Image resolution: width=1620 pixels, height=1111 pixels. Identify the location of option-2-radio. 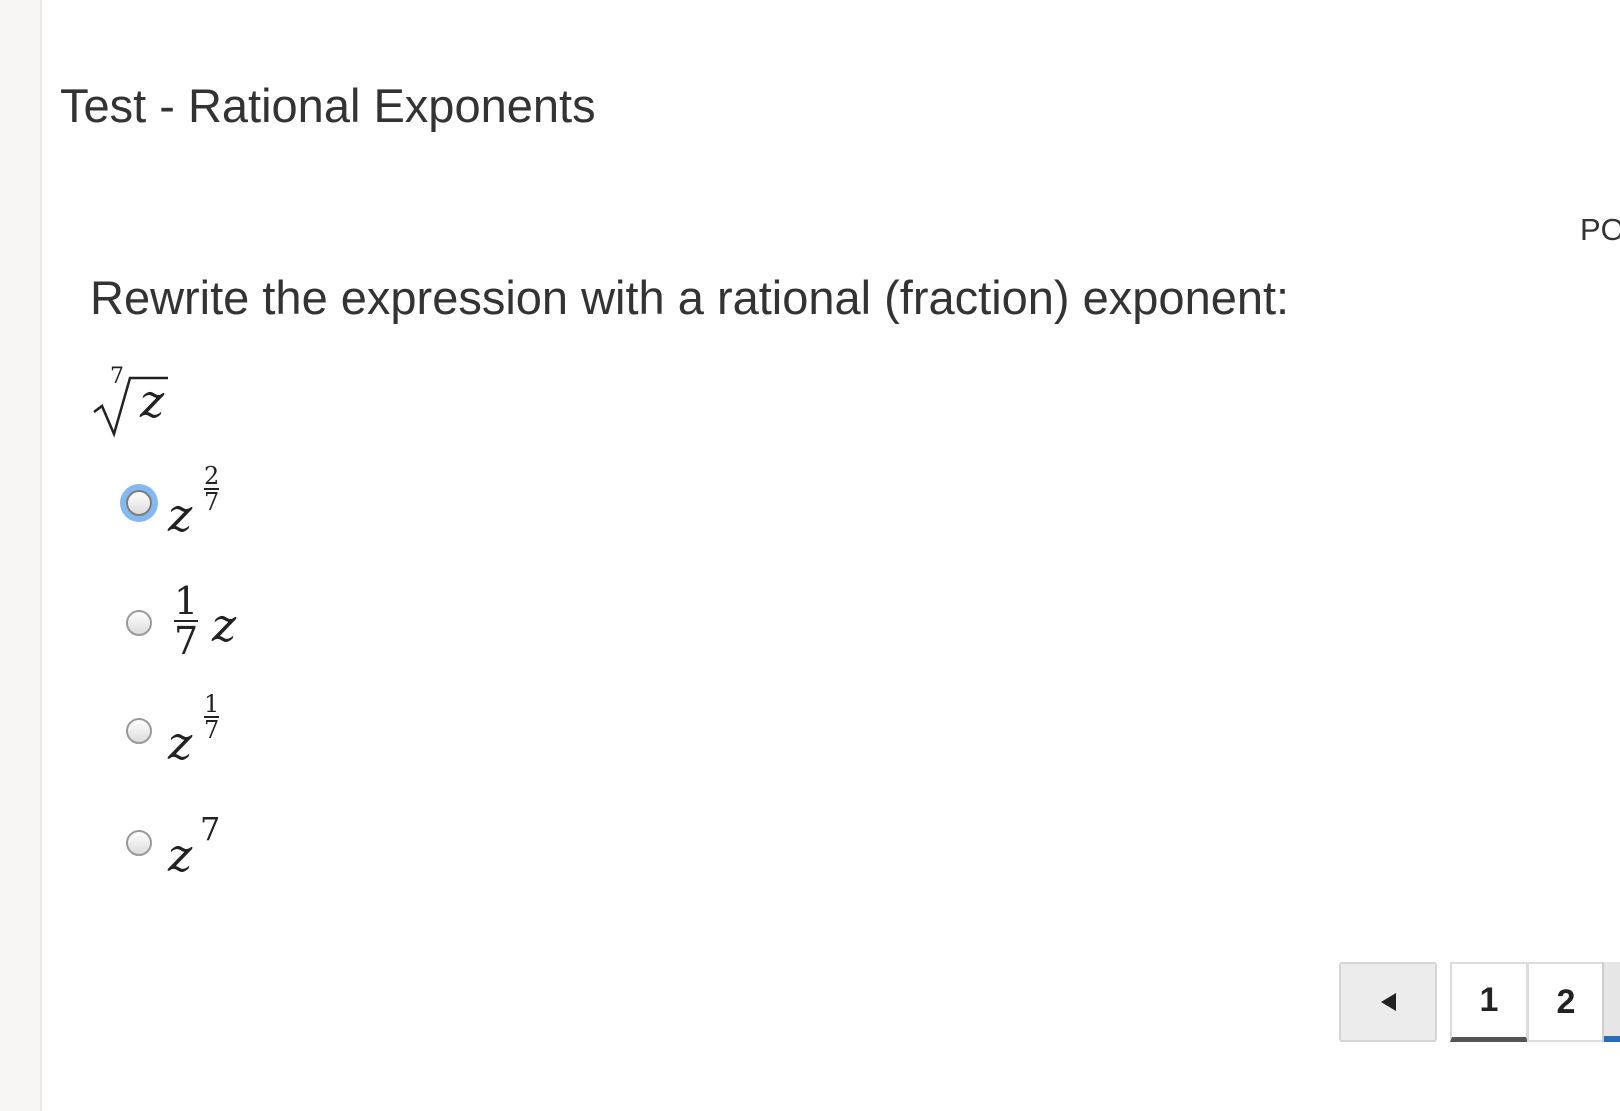
(139, 623).